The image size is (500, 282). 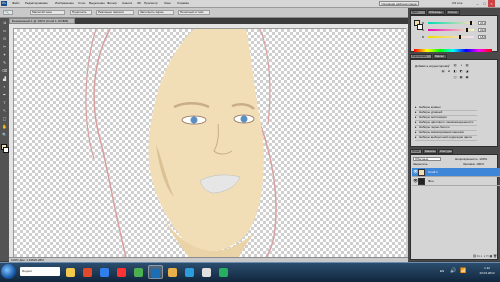 What do you see at coordinates (463, 271) in the screenshot?
I see `network-icon: 📶` at bounding box center [463, 271].